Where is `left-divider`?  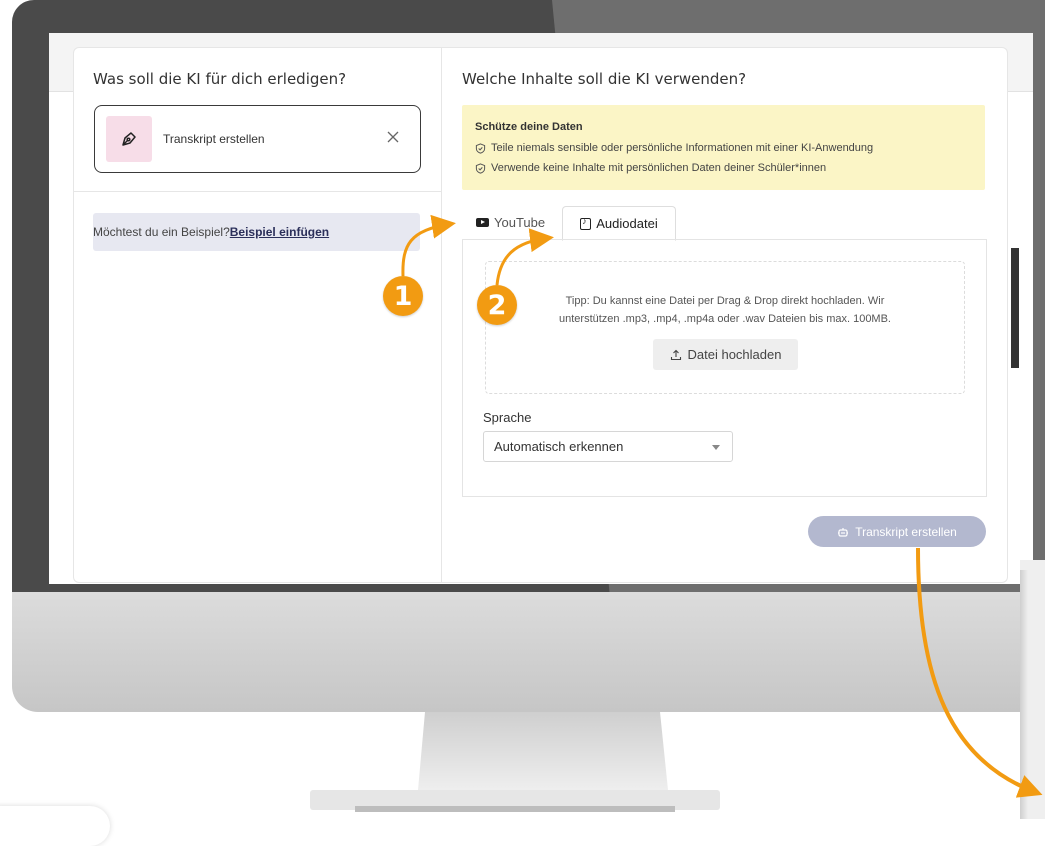
left-divider is located at coordinates (257, 191).